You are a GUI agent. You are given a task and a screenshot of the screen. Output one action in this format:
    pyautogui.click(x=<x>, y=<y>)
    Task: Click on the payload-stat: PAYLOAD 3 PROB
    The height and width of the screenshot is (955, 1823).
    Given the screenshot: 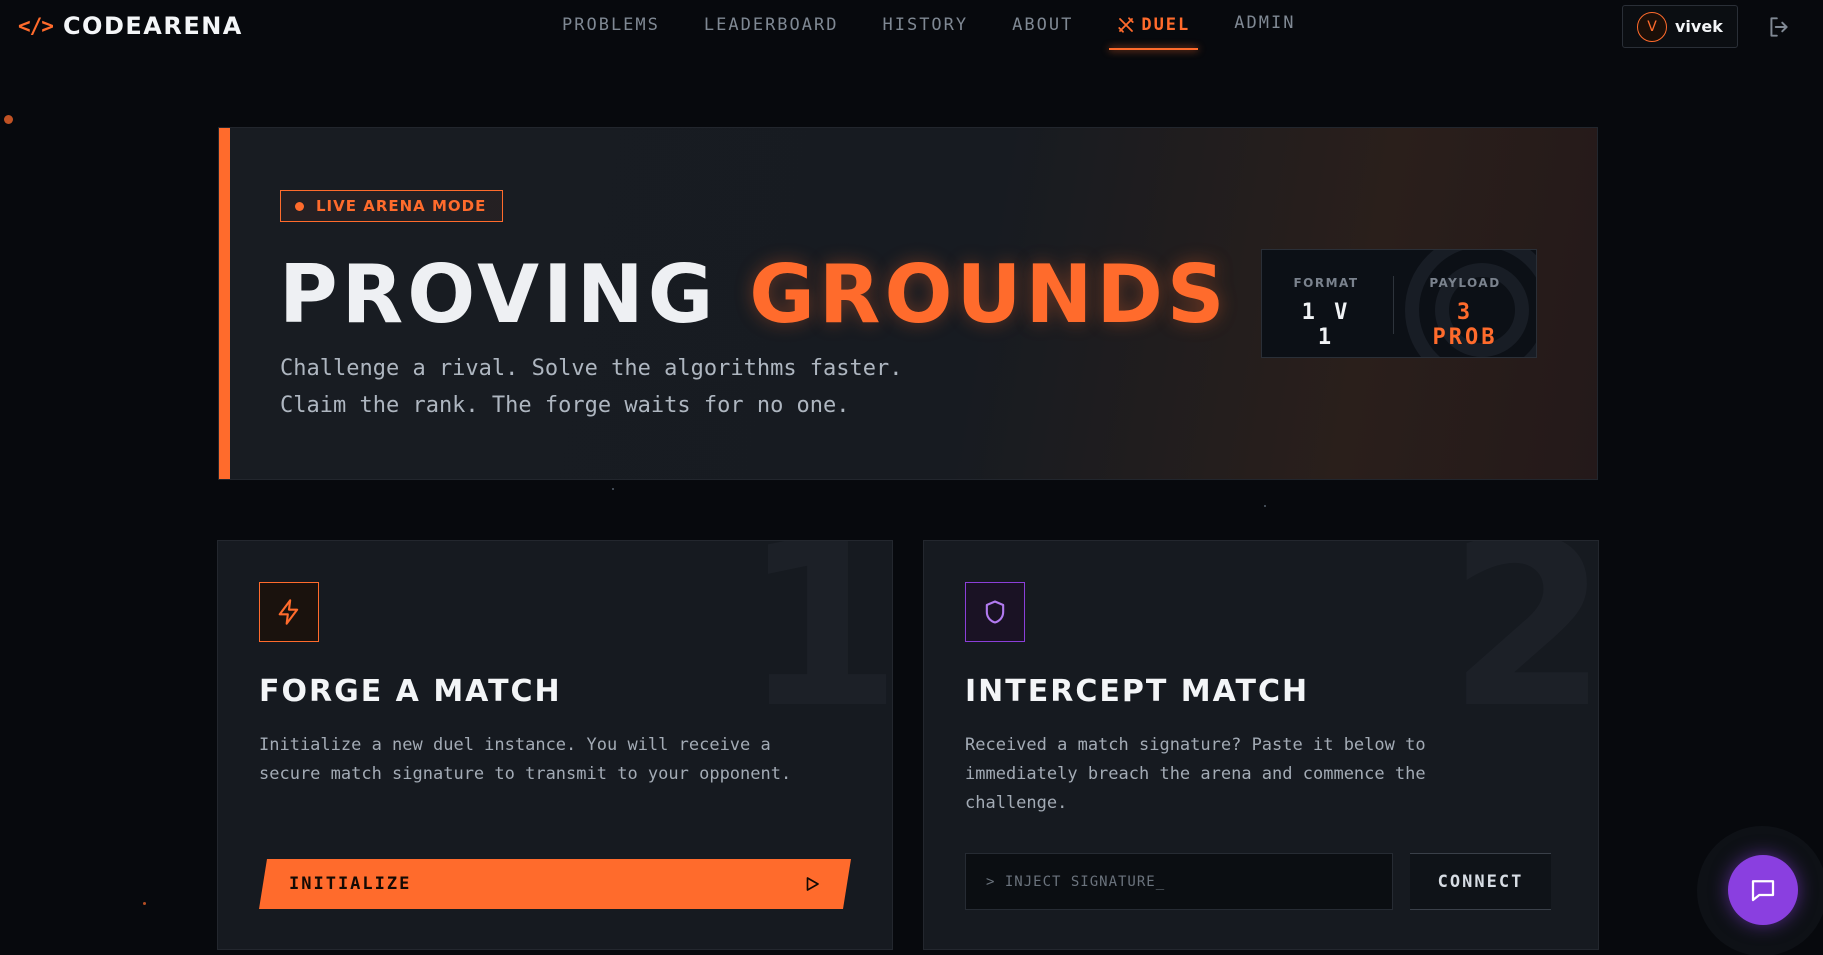 What is the action you would take?
    pyautogui.click(x=1465, y=313)
    